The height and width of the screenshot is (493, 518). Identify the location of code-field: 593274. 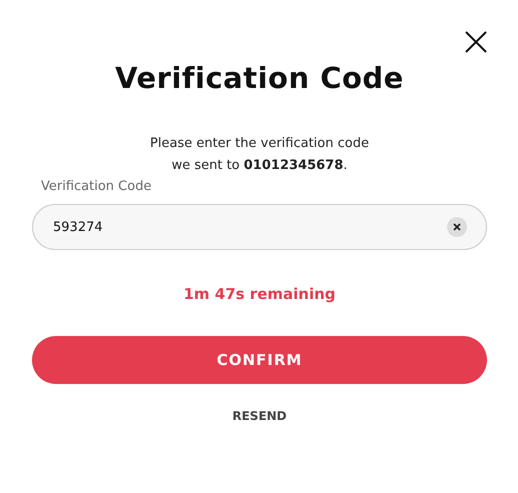
(259, 227).